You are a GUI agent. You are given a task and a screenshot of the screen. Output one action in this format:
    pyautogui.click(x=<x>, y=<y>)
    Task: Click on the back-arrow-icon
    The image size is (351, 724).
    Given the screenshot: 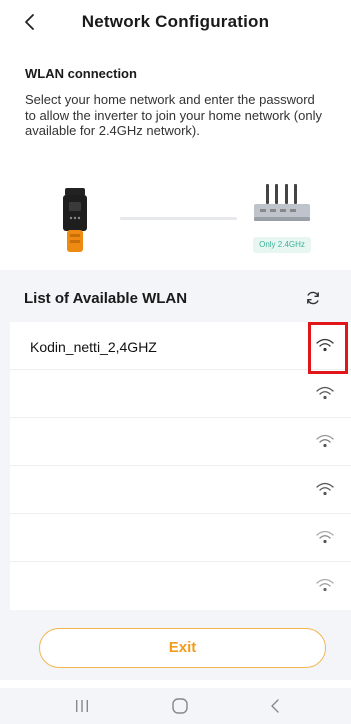 What is the action you would take?
    pyautogui.click(x=275, y=706)
    